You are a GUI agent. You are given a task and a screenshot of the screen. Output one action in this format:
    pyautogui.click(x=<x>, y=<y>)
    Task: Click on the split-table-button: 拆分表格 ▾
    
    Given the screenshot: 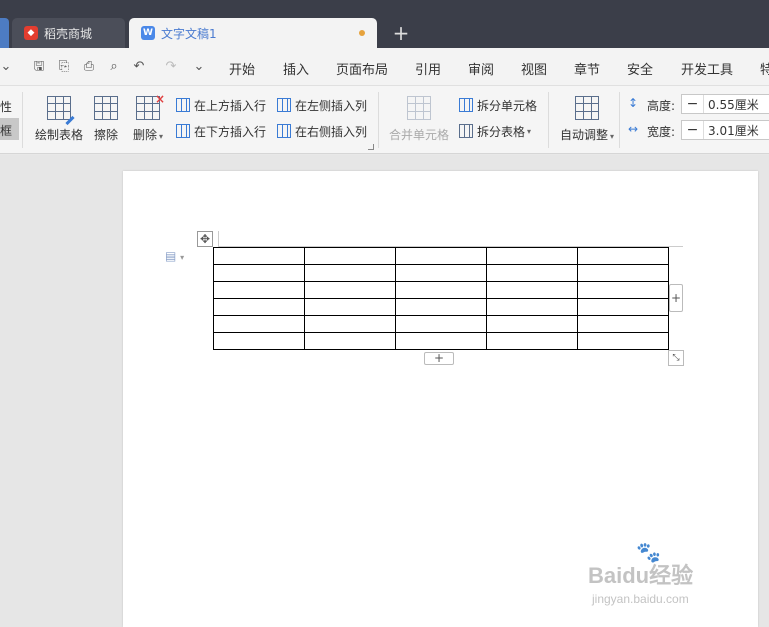 What is the action you would take?
    pyautogui.click(x=495, y=131)
    